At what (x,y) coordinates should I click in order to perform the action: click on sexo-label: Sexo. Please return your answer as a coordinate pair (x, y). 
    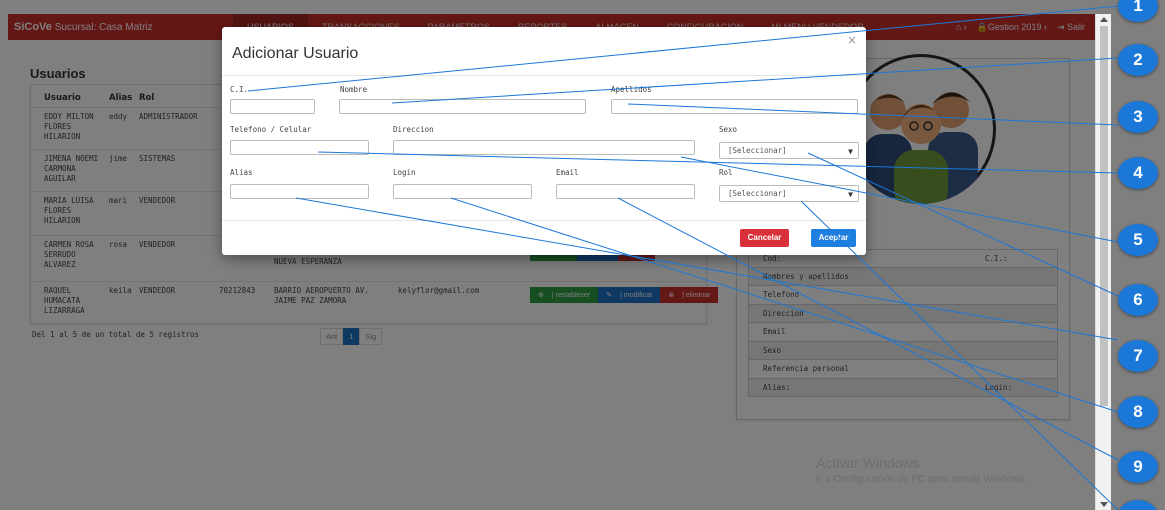
    Looking at the image, I should click on (728, 129).